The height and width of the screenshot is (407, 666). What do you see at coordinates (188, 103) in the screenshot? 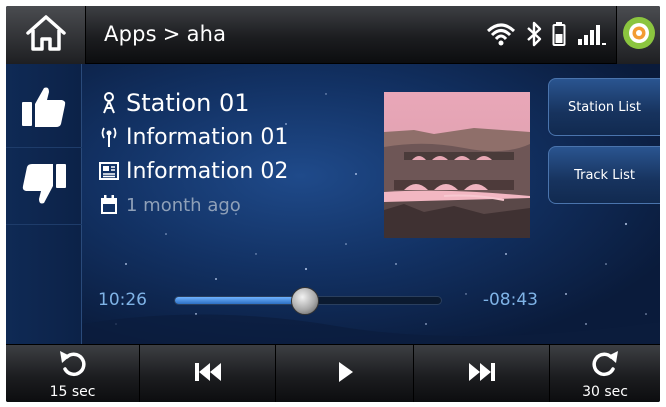
I see `station-name: Station 01` at bounding box center [188, 103].